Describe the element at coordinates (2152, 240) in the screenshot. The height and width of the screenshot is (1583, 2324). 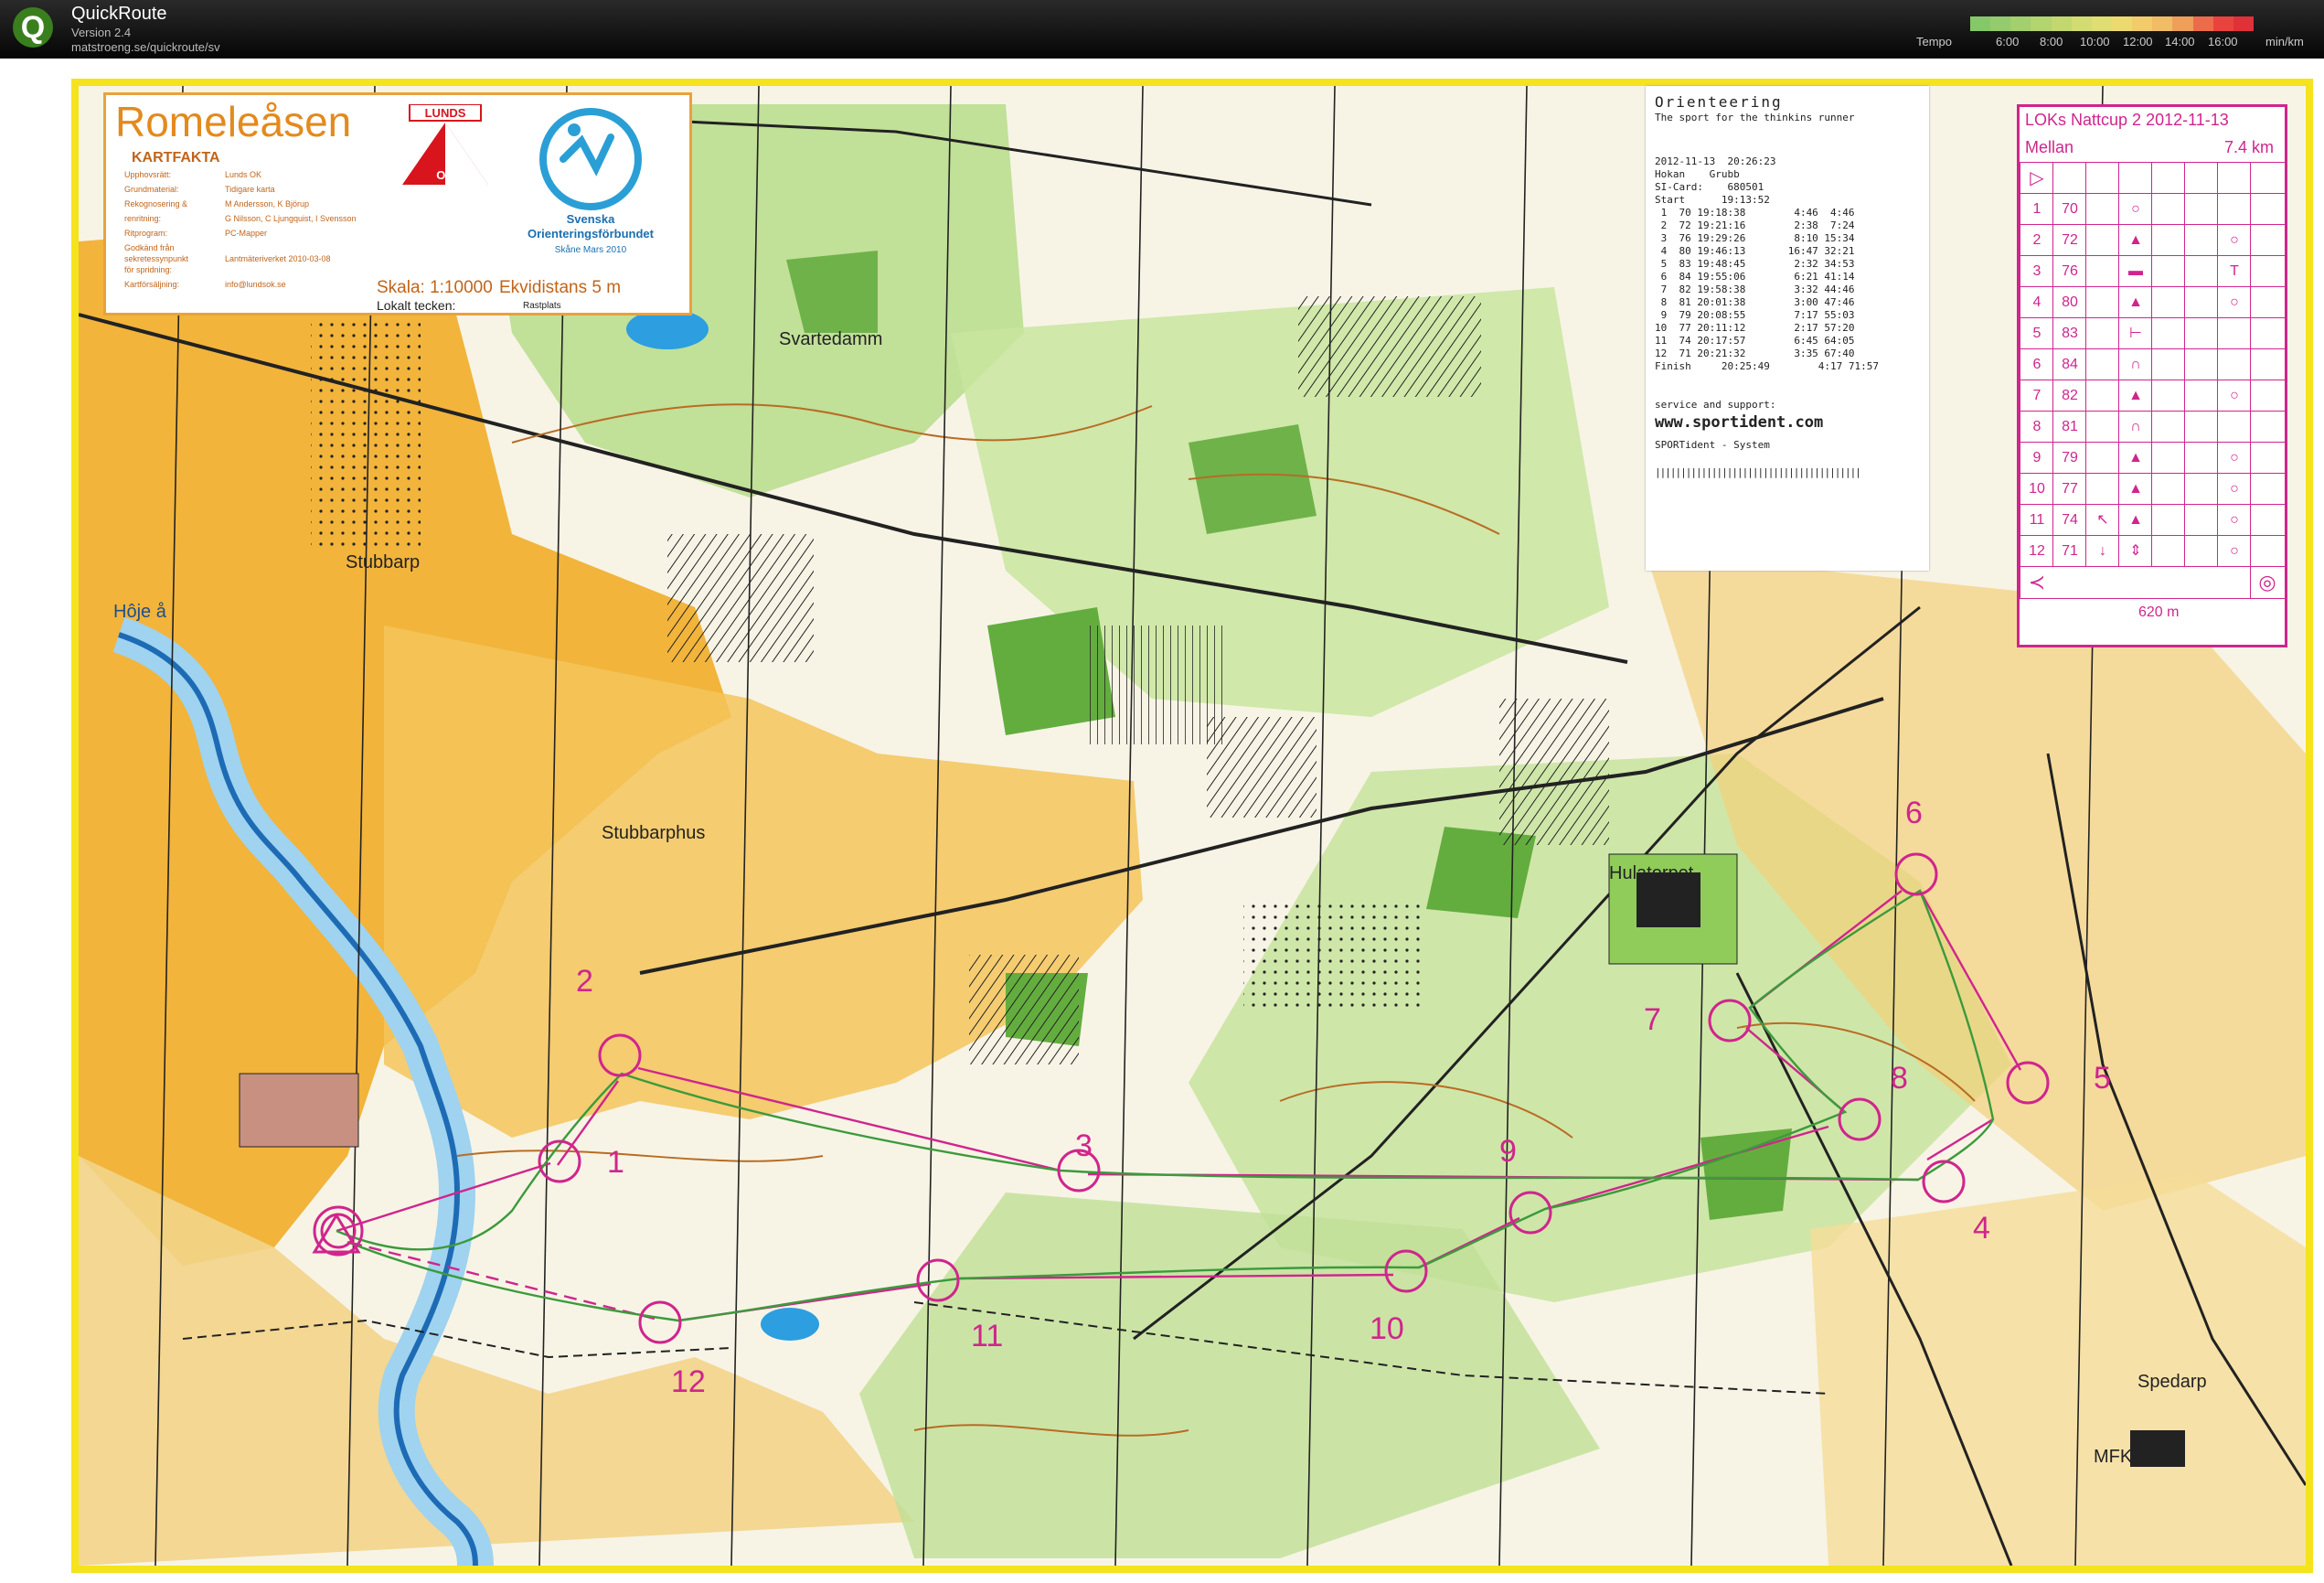
I see `description-row: 2 72 ▲ ○` at that location.